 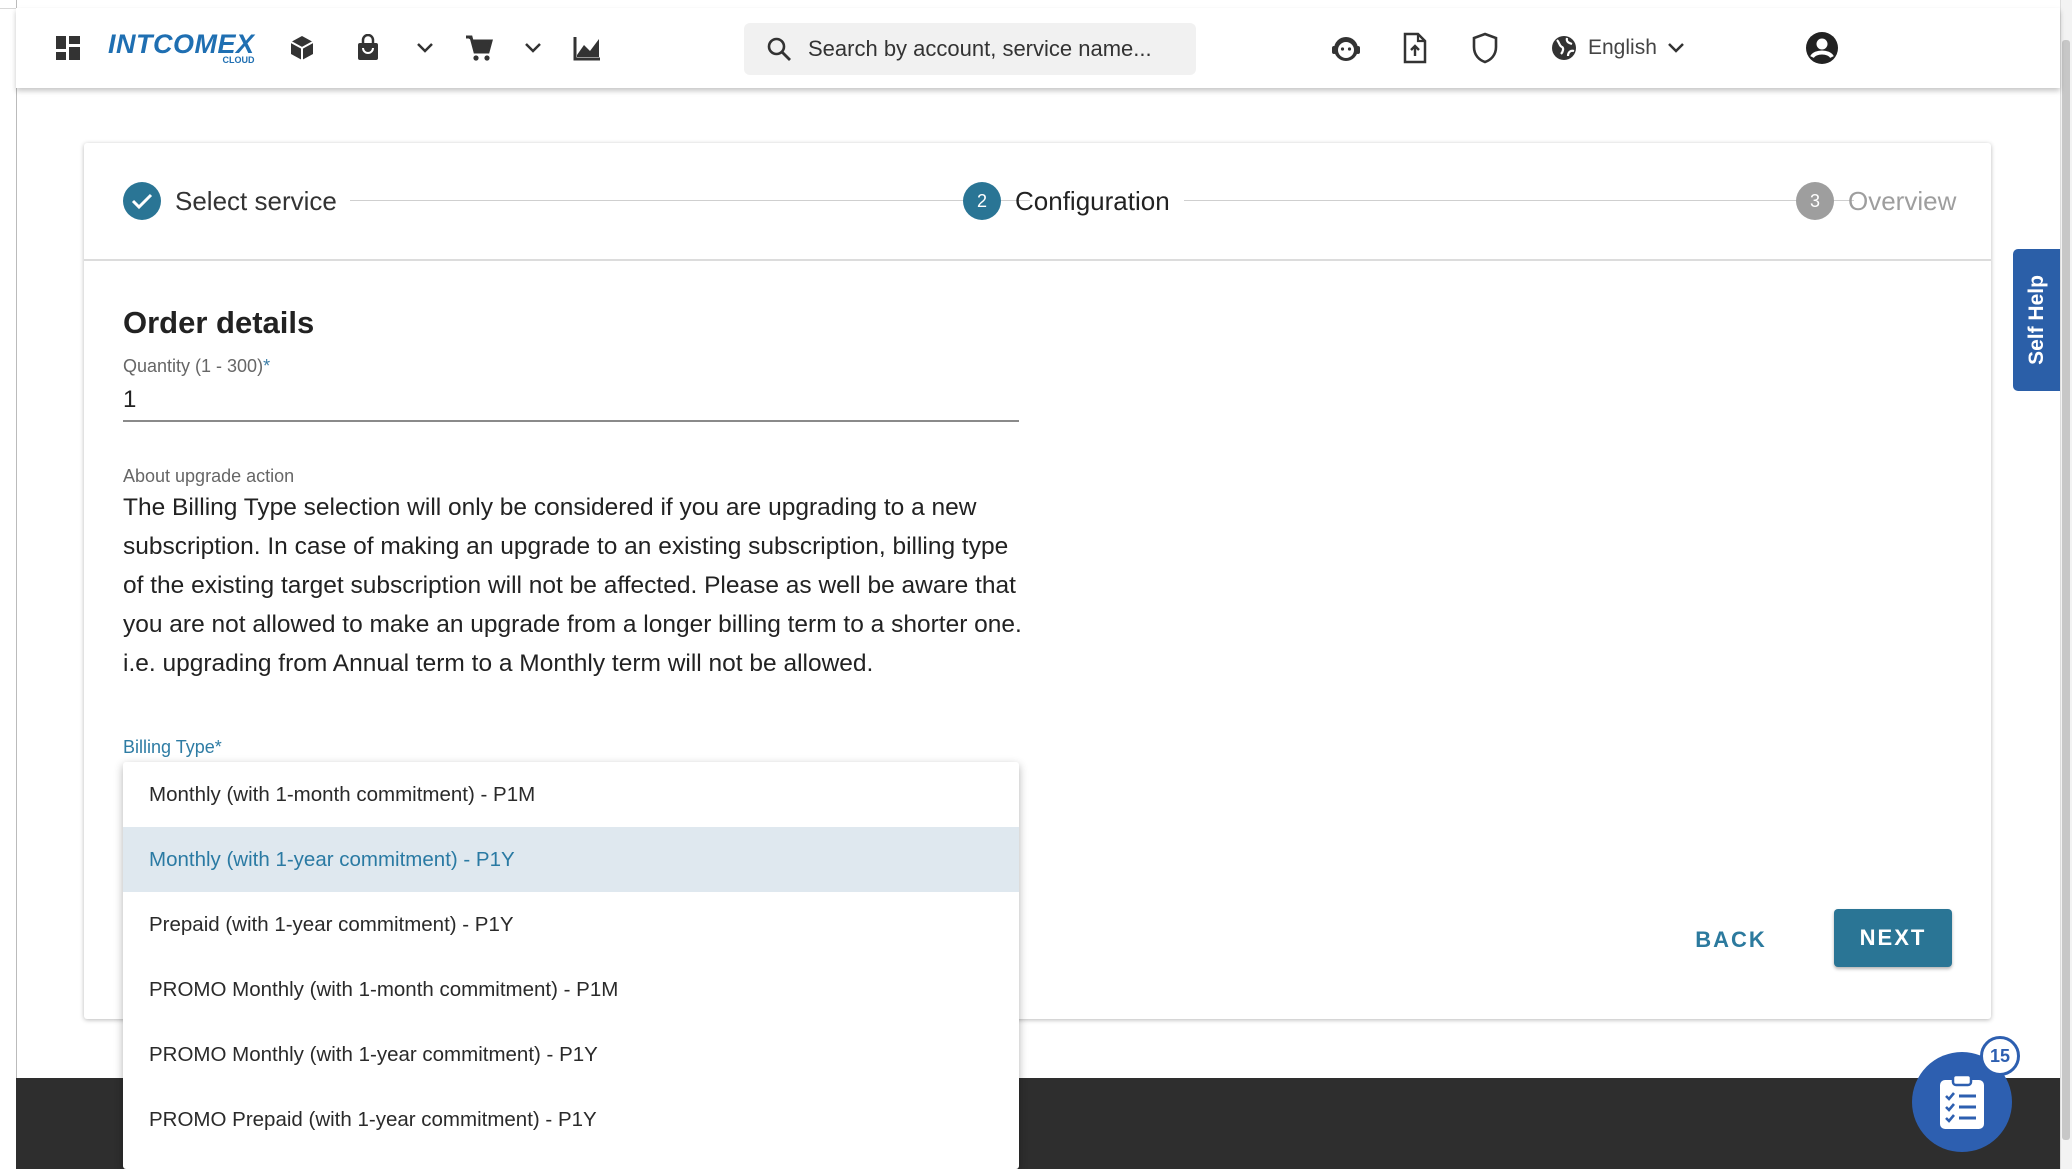 I want to click on quantity-field-underline, so click(x=571, y=421).